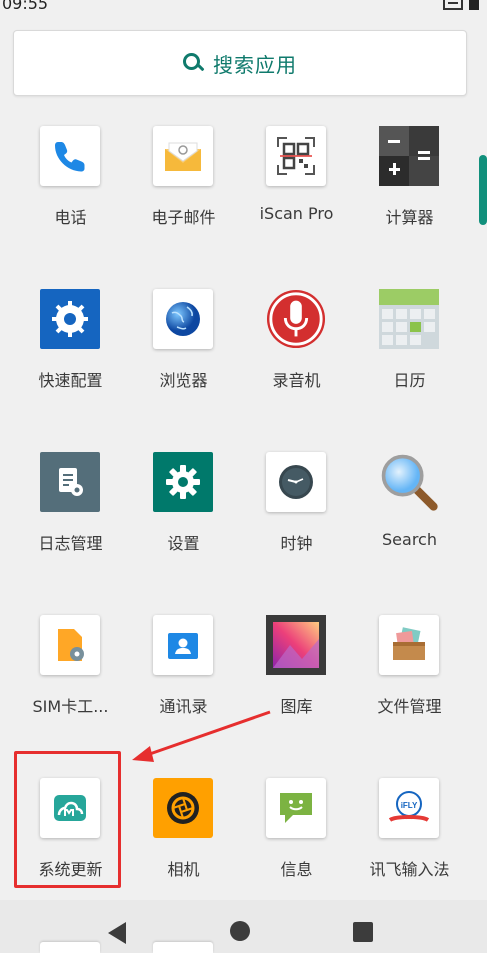 Image resolution: width=487 pixels, height=953 pixels. What do you see at coordinates (70, 156) in the screenshot?
I see `phone-icon` at bounding box center [70, 156].